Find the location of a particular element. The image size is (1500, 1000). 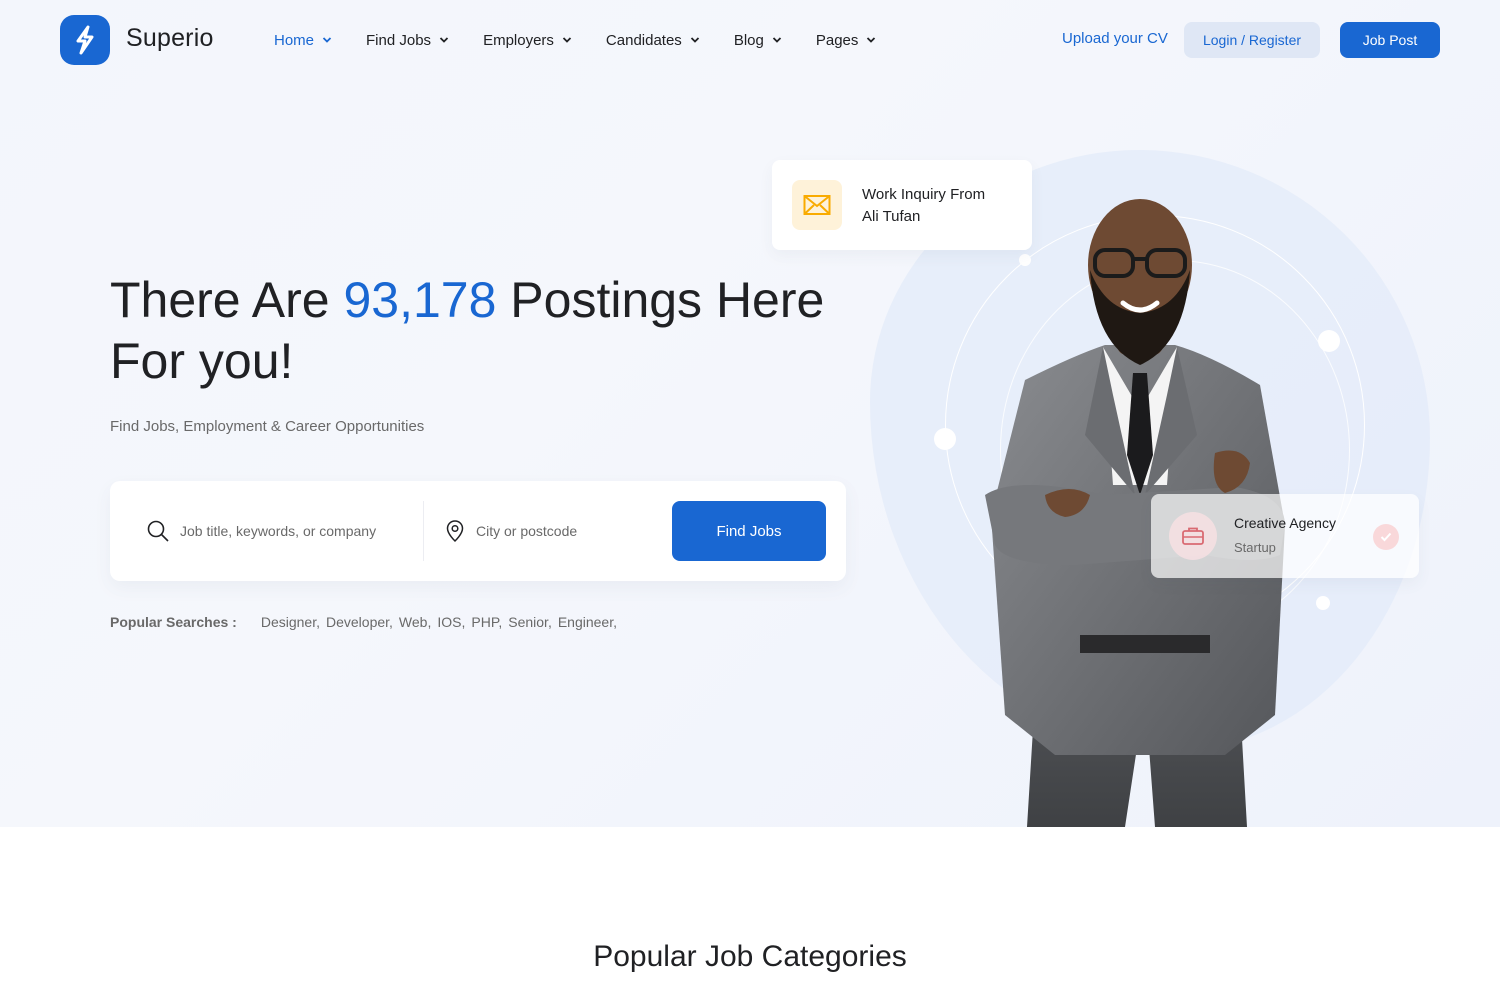

nav-label: Blog is located at coordinates (748, 40).